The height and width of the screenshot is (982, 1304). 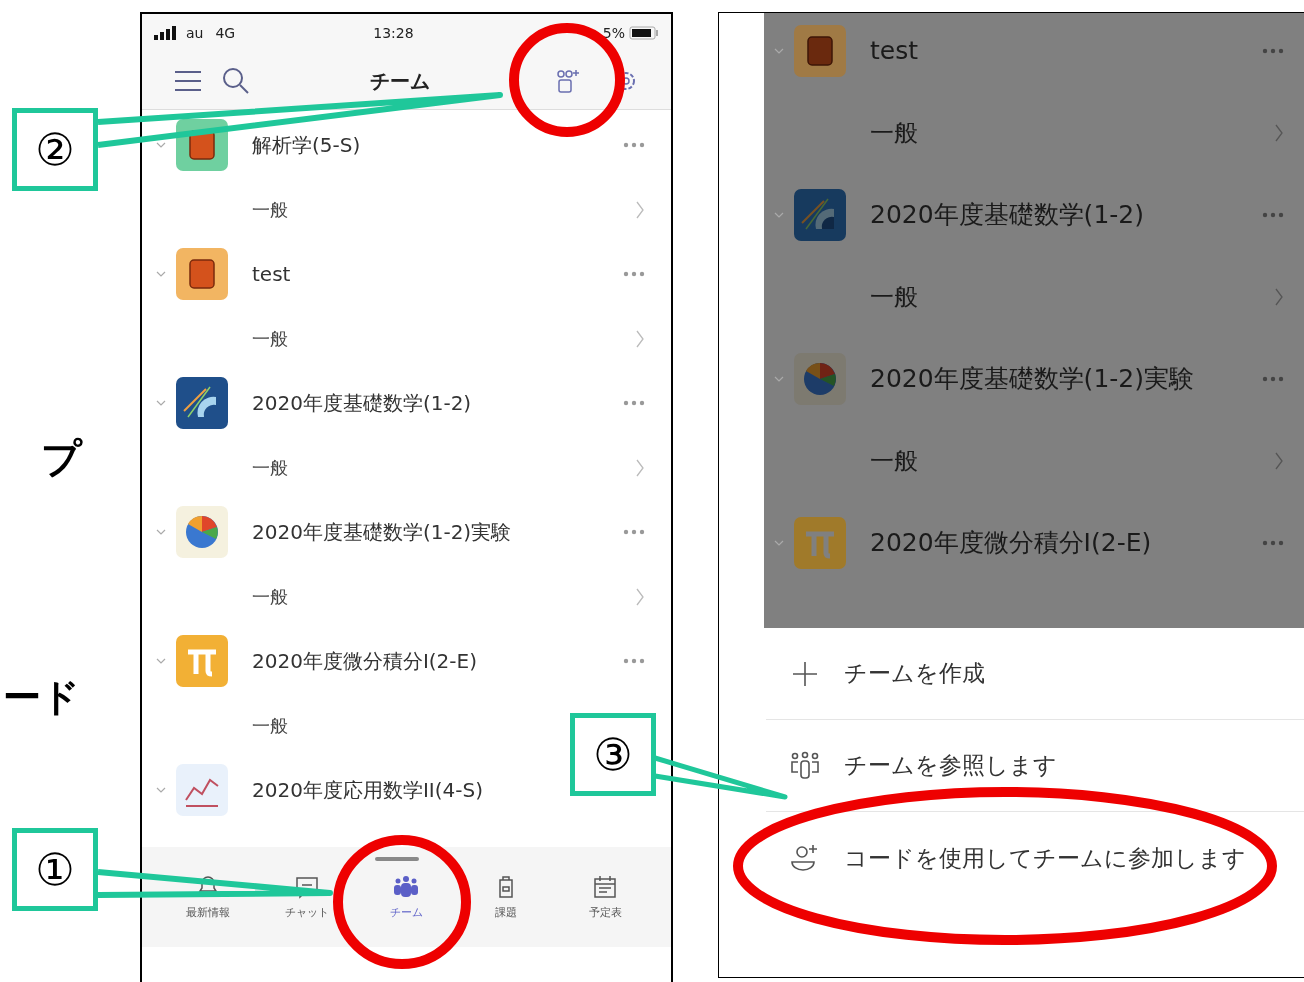 What do you see at coordinates (1035, 674) in the screenshot?
I see `sheet-menu-item: チームを作成` at bounding box center [1035, 674].